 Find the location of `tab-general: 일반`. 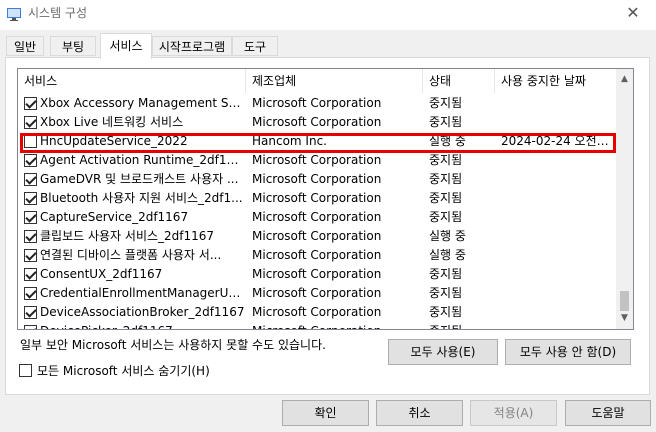

tab-general: 일반 is located at coordinates (25, 46).